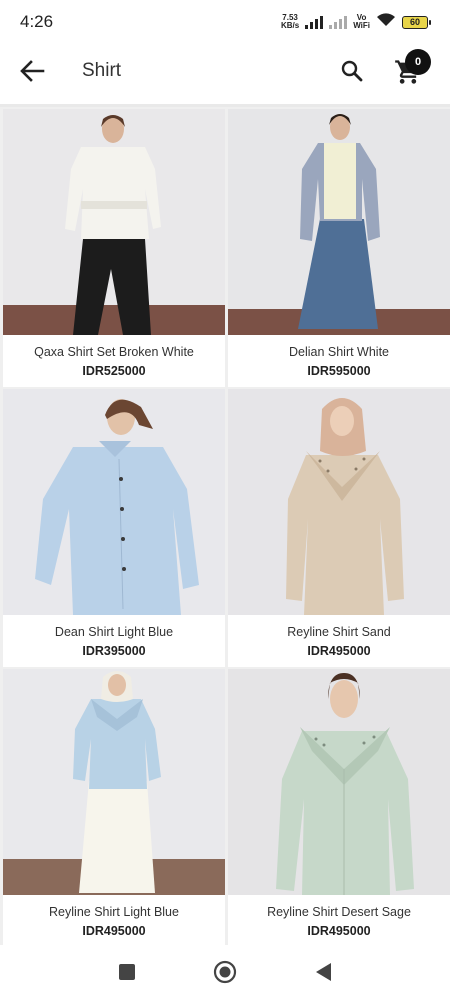  I want to click on product-card: Reyline Shirt Light Blue IDR495000, so click(114, 808).